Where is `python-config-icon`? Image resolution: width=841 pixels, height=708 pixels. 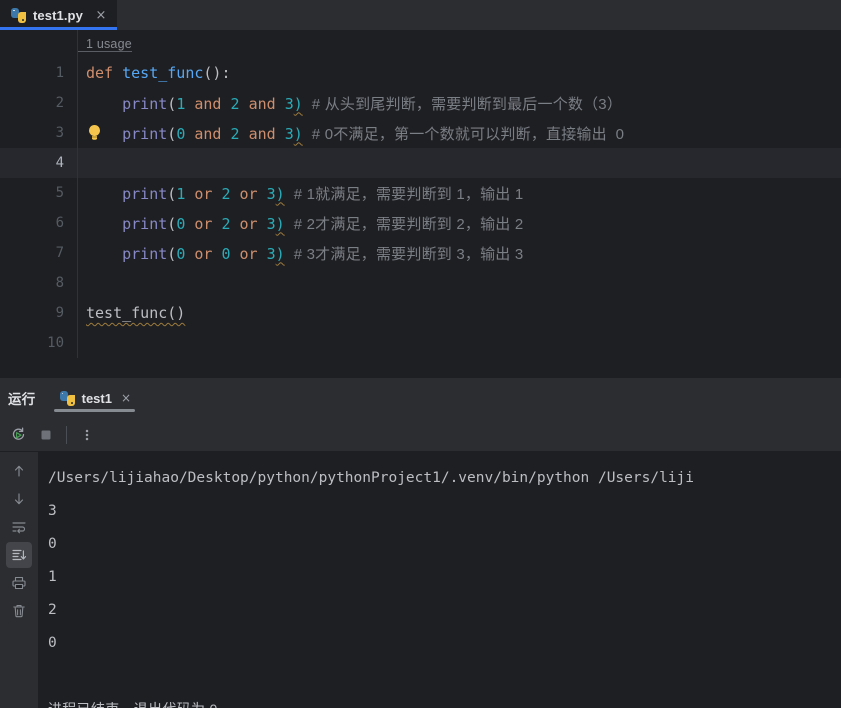
python-config-icon is located at coordinates (67, 398).